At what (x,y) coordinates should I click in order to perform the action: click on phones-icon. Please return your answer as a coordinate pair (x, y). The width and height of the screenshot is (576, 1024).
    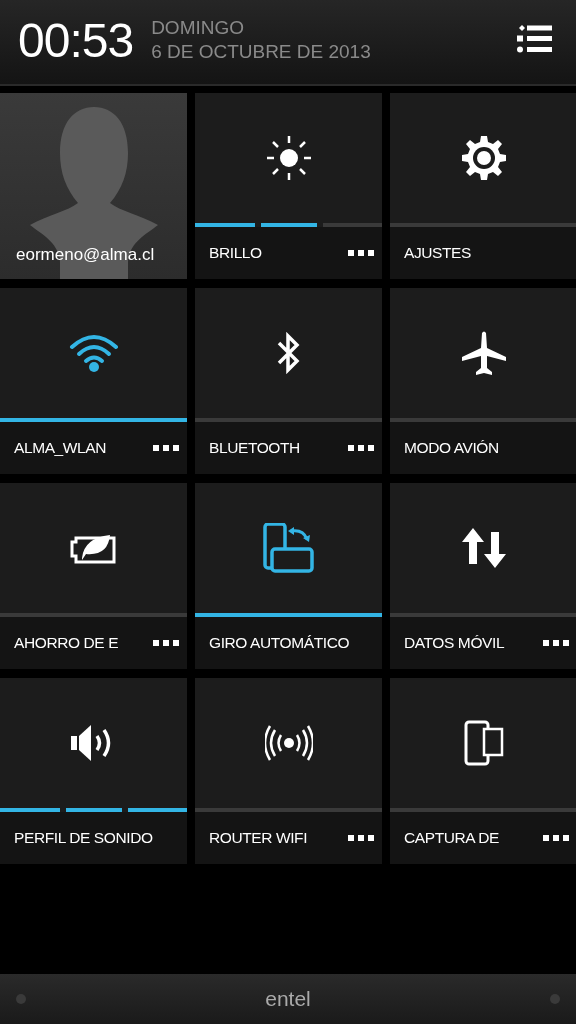
    Looking at the image, I should click on (483, 743).